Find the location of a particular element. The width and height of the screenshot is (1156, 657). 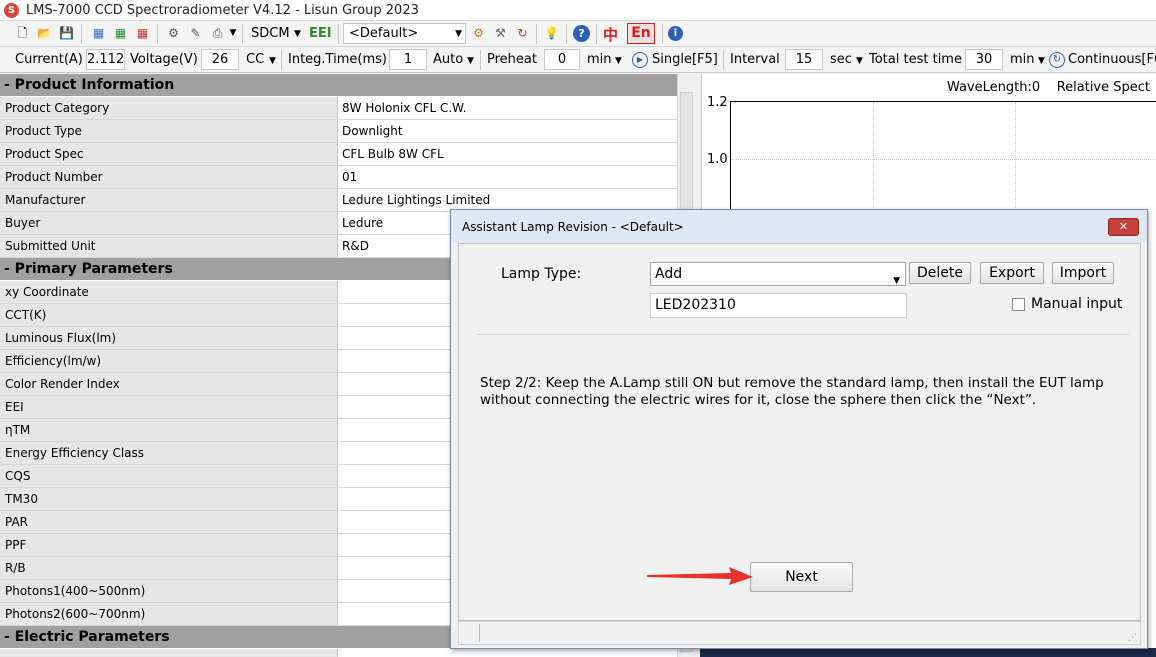

total-test-time-input: 30 is located at coordinates (984, 59).